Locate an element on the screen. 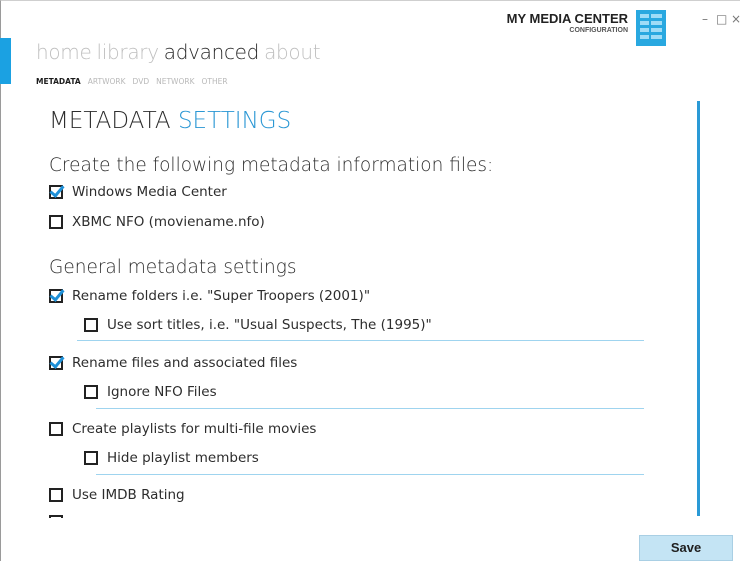  nav-about: about is located at coordinates (292, 52).